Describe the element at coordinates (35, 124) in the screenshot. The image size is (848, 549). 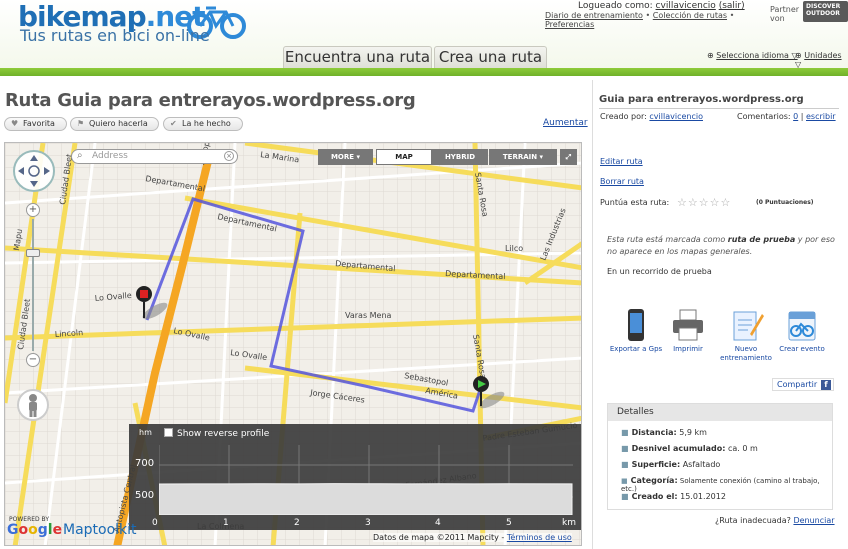
I see `favorite-button: ♥ Favorita` at that location.